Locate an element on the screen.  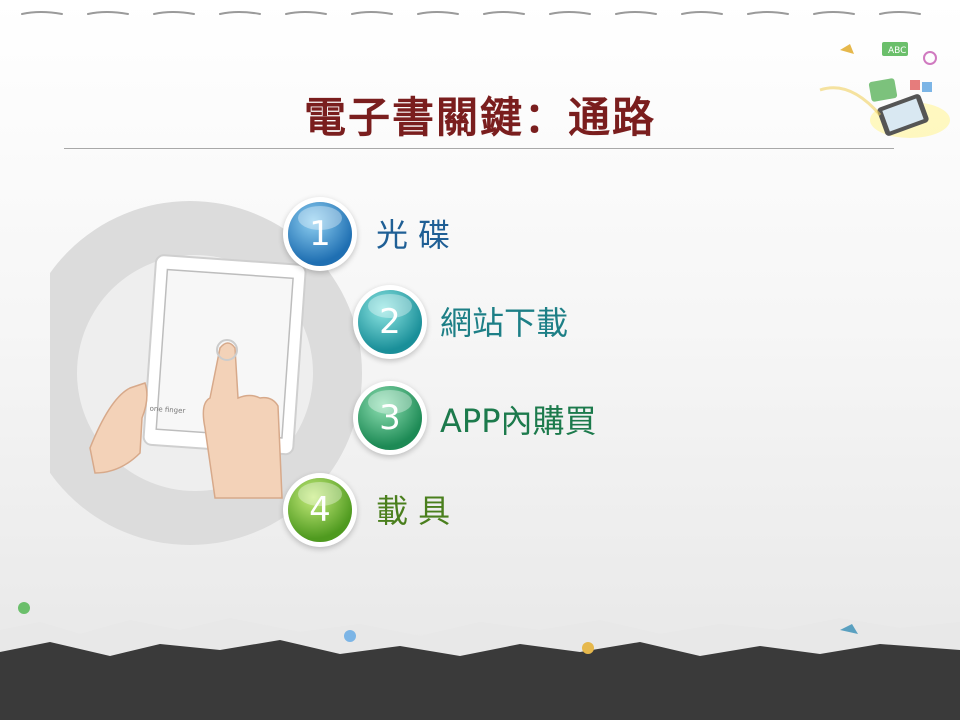
item-1-number: 1 is located at coordinates (320, 234).